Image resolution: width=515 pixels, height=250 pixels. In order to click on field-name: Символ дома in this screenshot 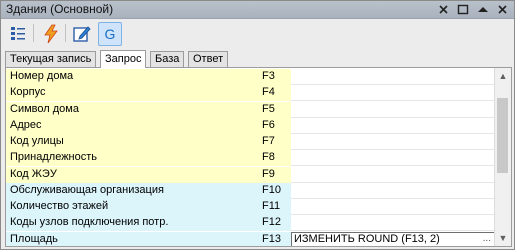, I will do `click(44, 108)`.